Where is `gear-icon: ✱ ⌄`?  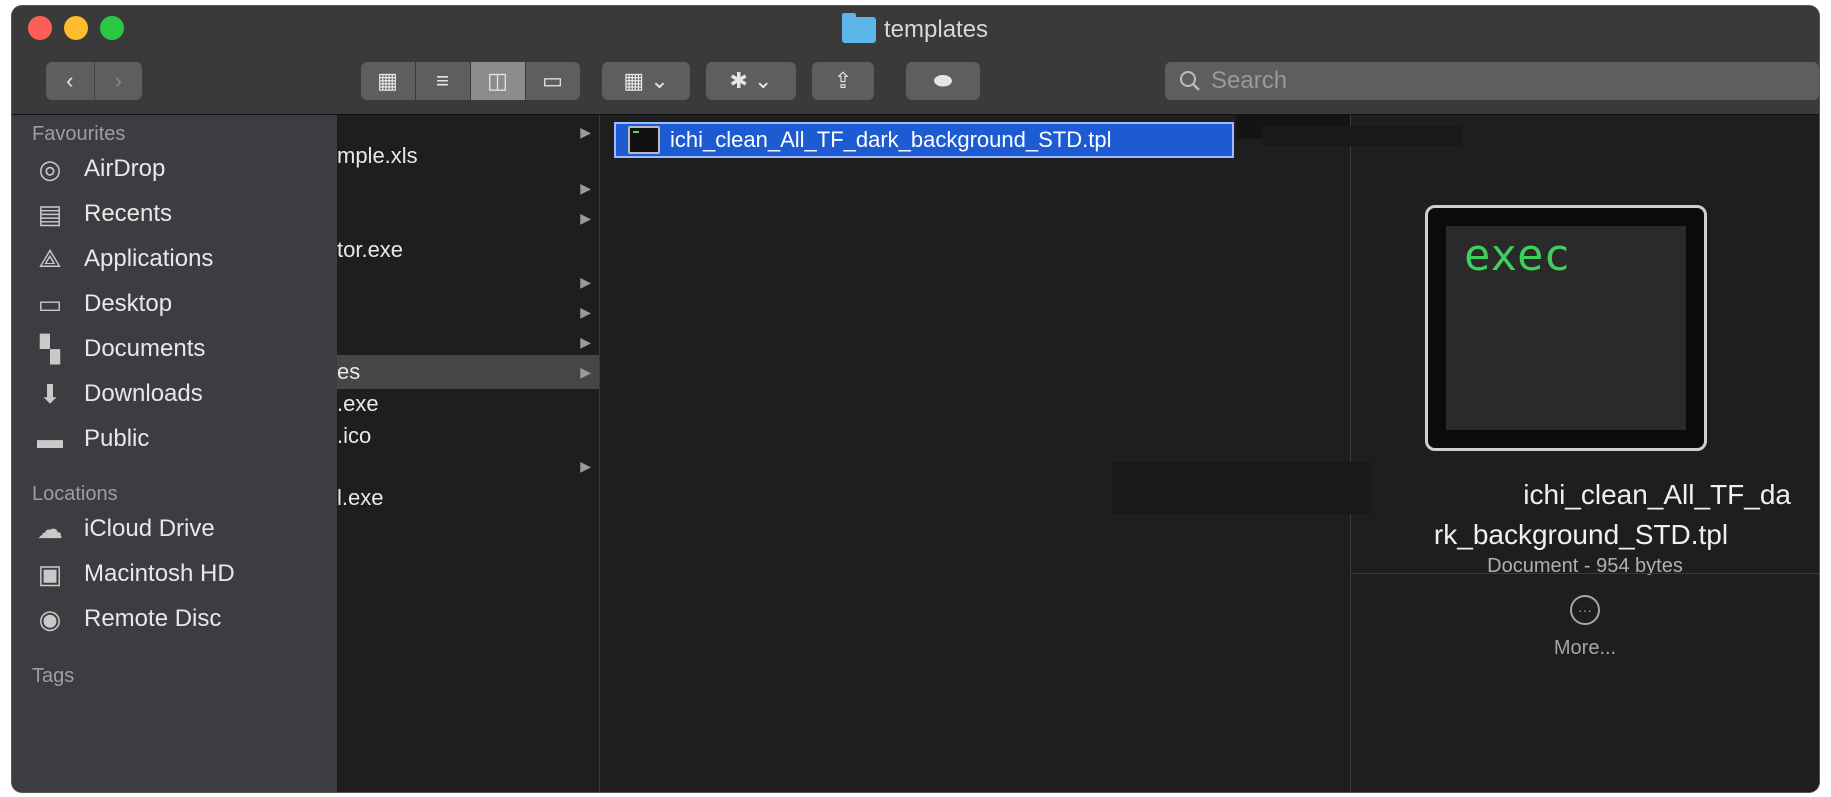 gear-icon: ✱ ⌄ is located at coordinates (751, 80).